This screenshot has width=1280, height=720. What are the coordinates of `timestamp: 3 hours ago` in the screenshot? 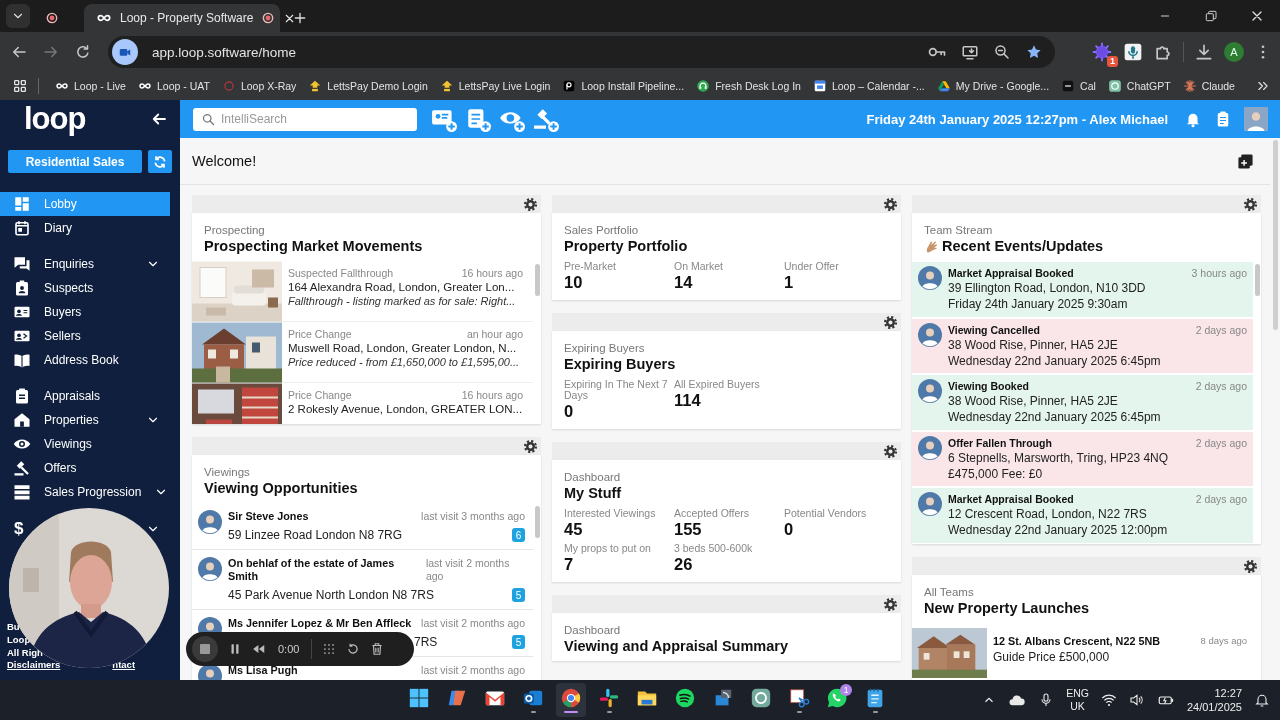 It's located at (1219, 273).